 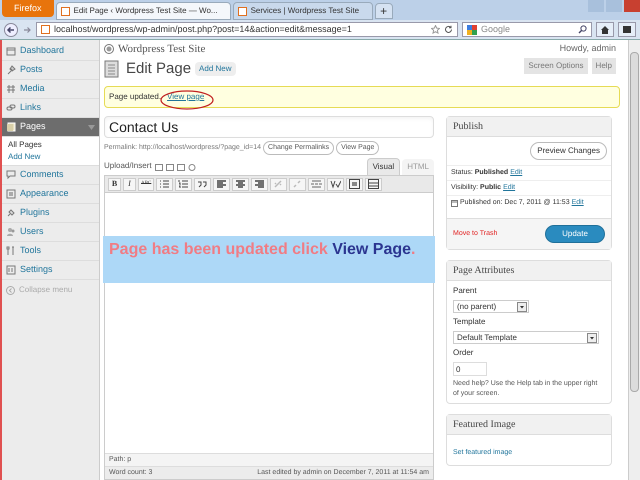 I want to click on dropdown-arrow-icon, so click(x=91, y=127).